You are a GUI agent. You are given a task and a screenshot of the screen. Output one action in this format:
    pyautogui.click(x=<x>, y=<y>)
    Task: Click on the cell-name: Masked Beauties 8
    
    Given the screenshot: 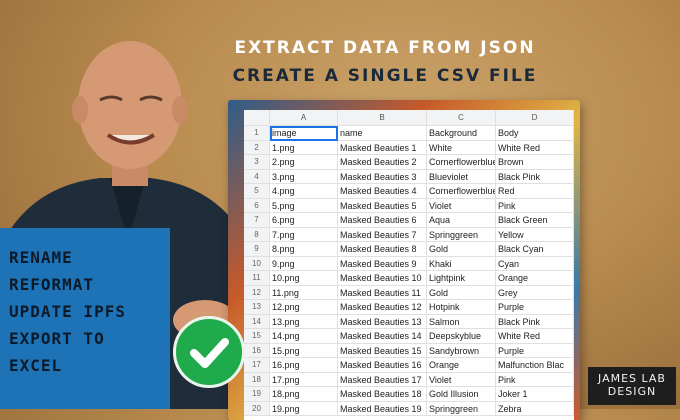 What is the action you would take?
    pyautogui.click(x=382, y=249)
    